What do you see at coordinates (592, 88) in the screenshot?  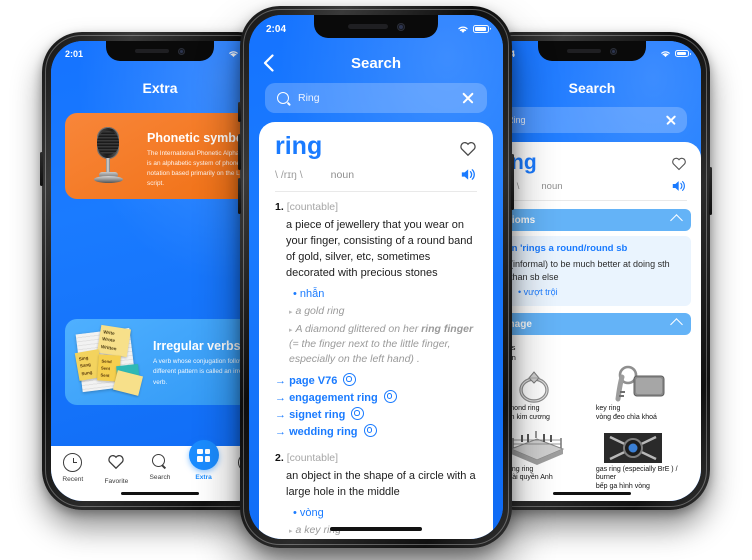 I see `right-nav-title: Search` at bounding box center [592, 88].